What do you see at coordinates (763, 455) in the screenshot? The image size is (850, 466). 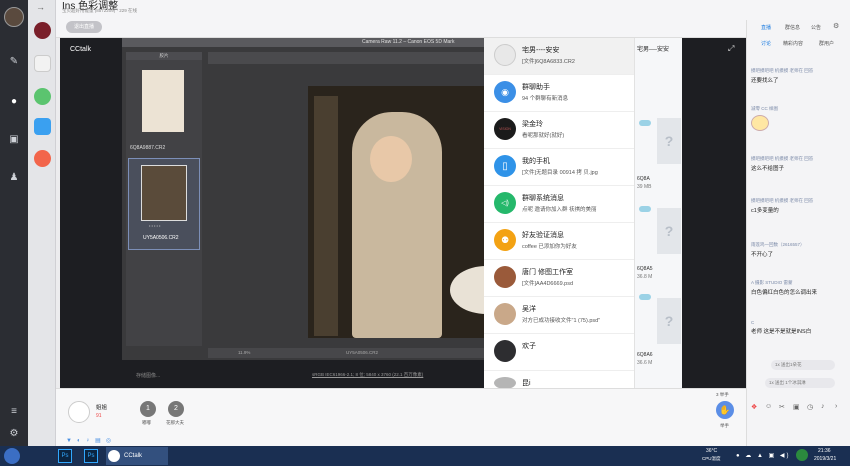 I see `tray-icons: ● ☁ ▲ ▣ ◀)` at bounding box center [763, 455].